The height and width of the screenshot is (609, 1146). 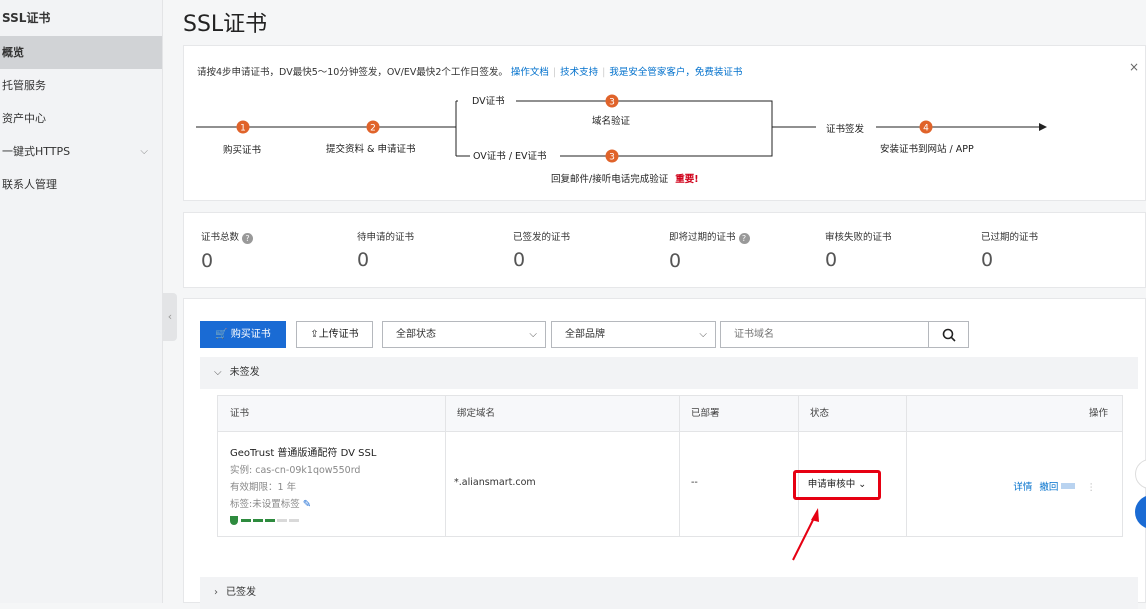 I want to click on search-button, so click(x=948, y=334).